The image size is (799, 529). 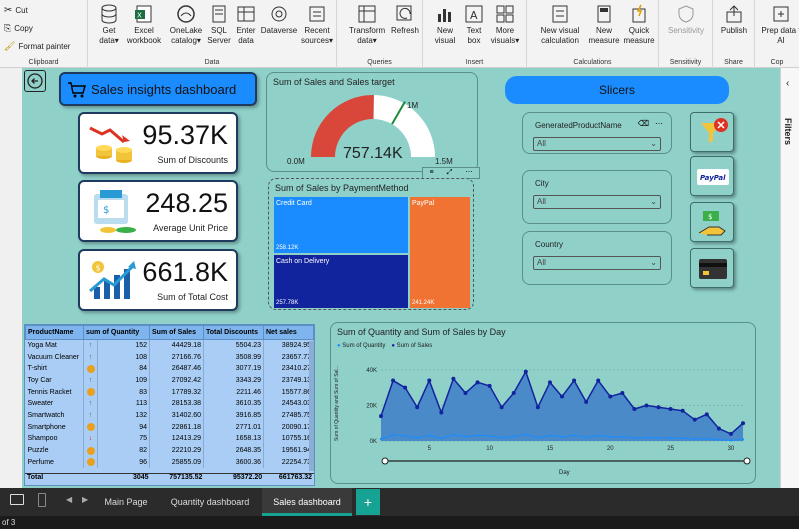 What do you see at coordinates (90, 439) in the screenshot?
I see `arrow-down-icon: ↓` at bounding box center [90, 439].